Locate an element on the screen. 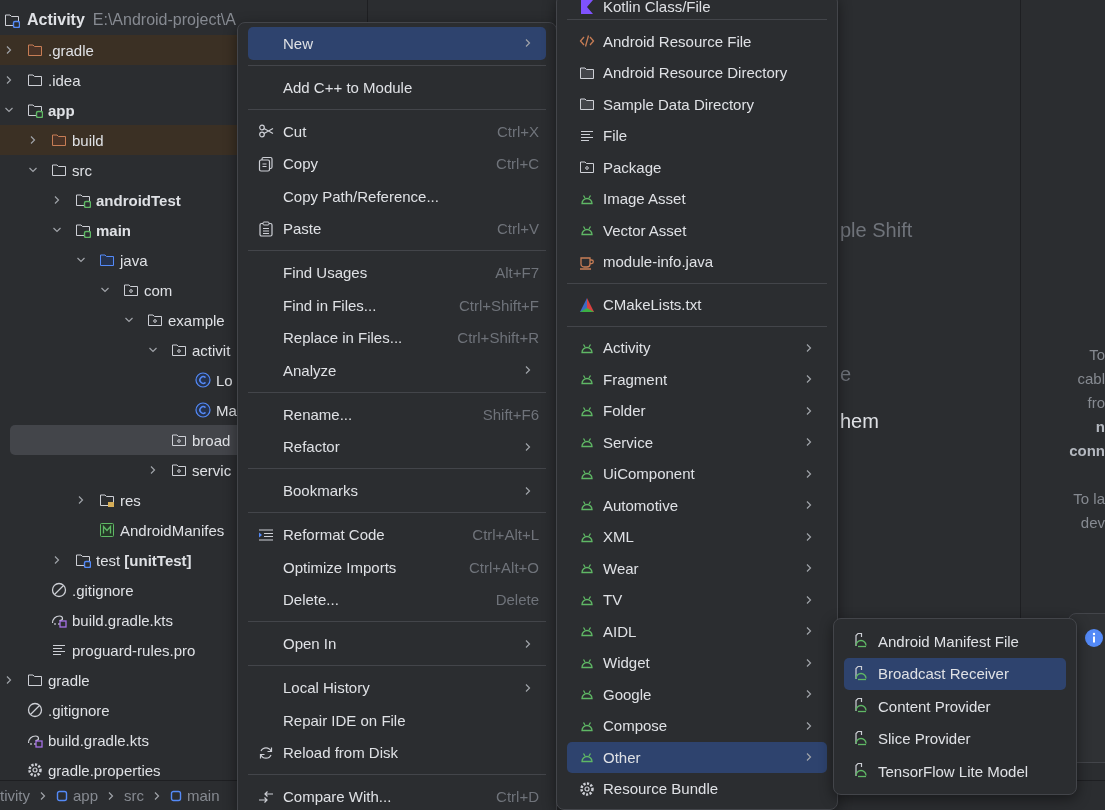 Image resolution: width=1105 pixels, height=810 pixels. menu-item: Sample Data Directory is located at coordinates (697, 104).